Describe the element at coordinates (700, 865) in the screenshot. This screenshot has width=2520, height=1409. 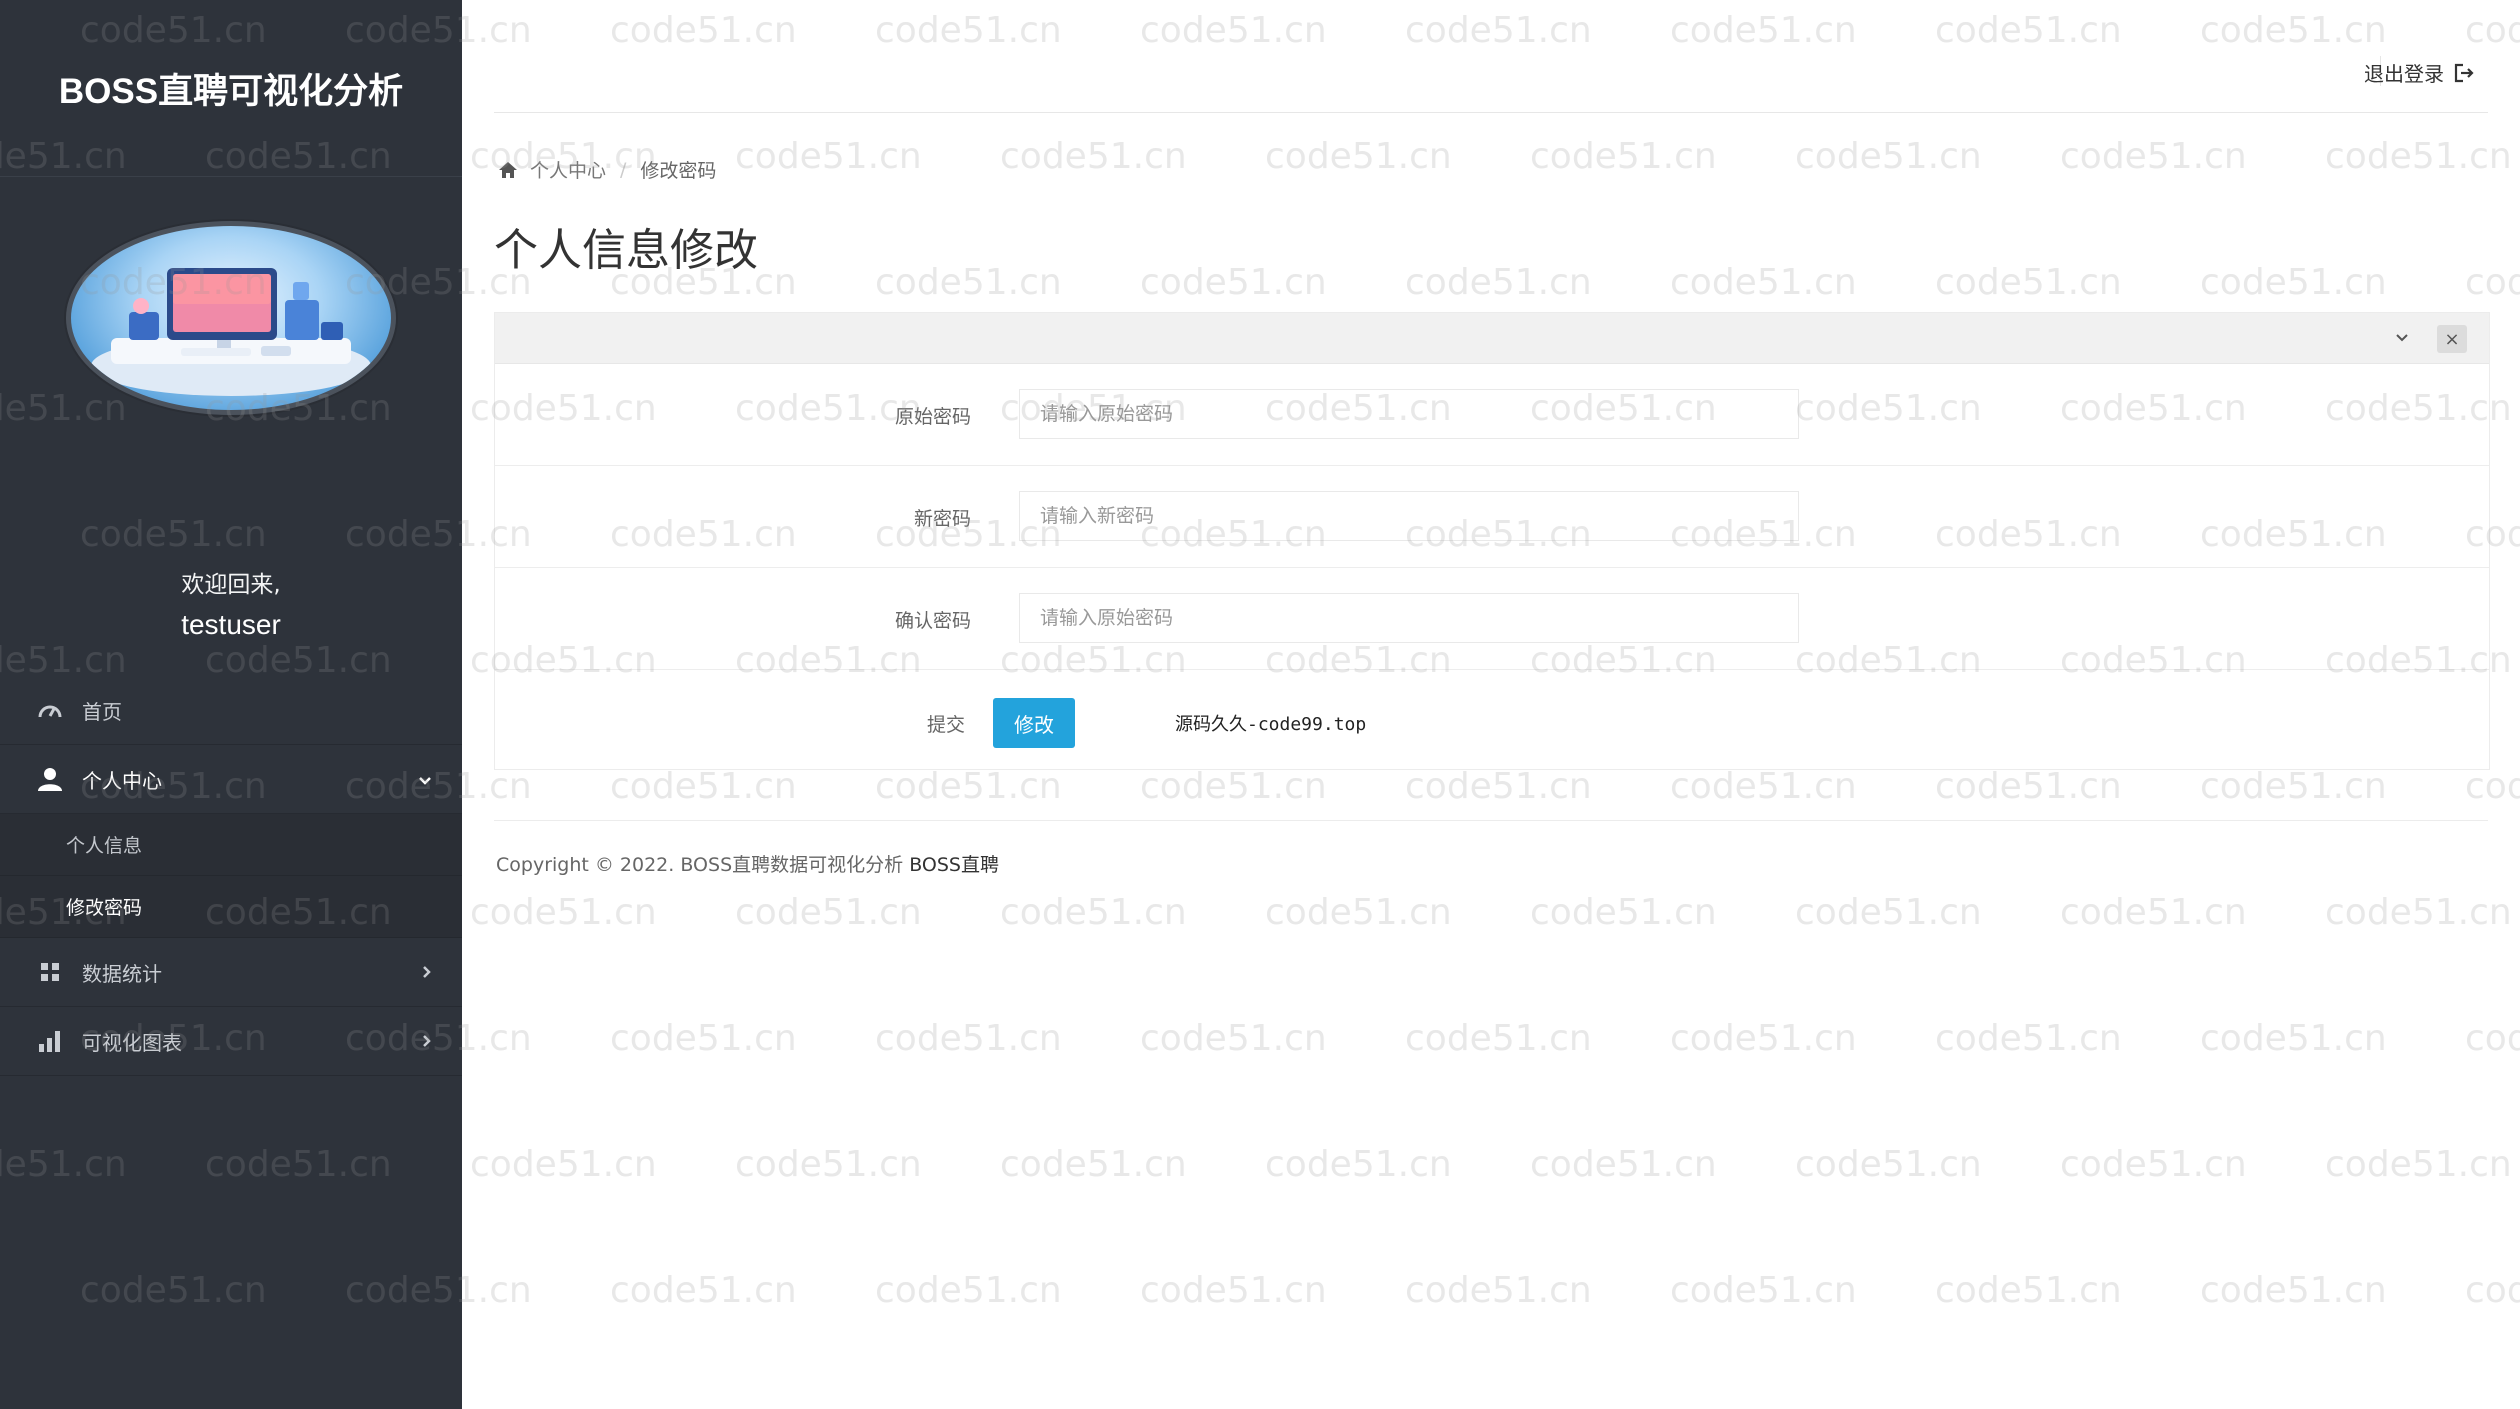
I see `copyright-text: Copyright © 2022. BOSS直聘数据可视化分析` at that location.